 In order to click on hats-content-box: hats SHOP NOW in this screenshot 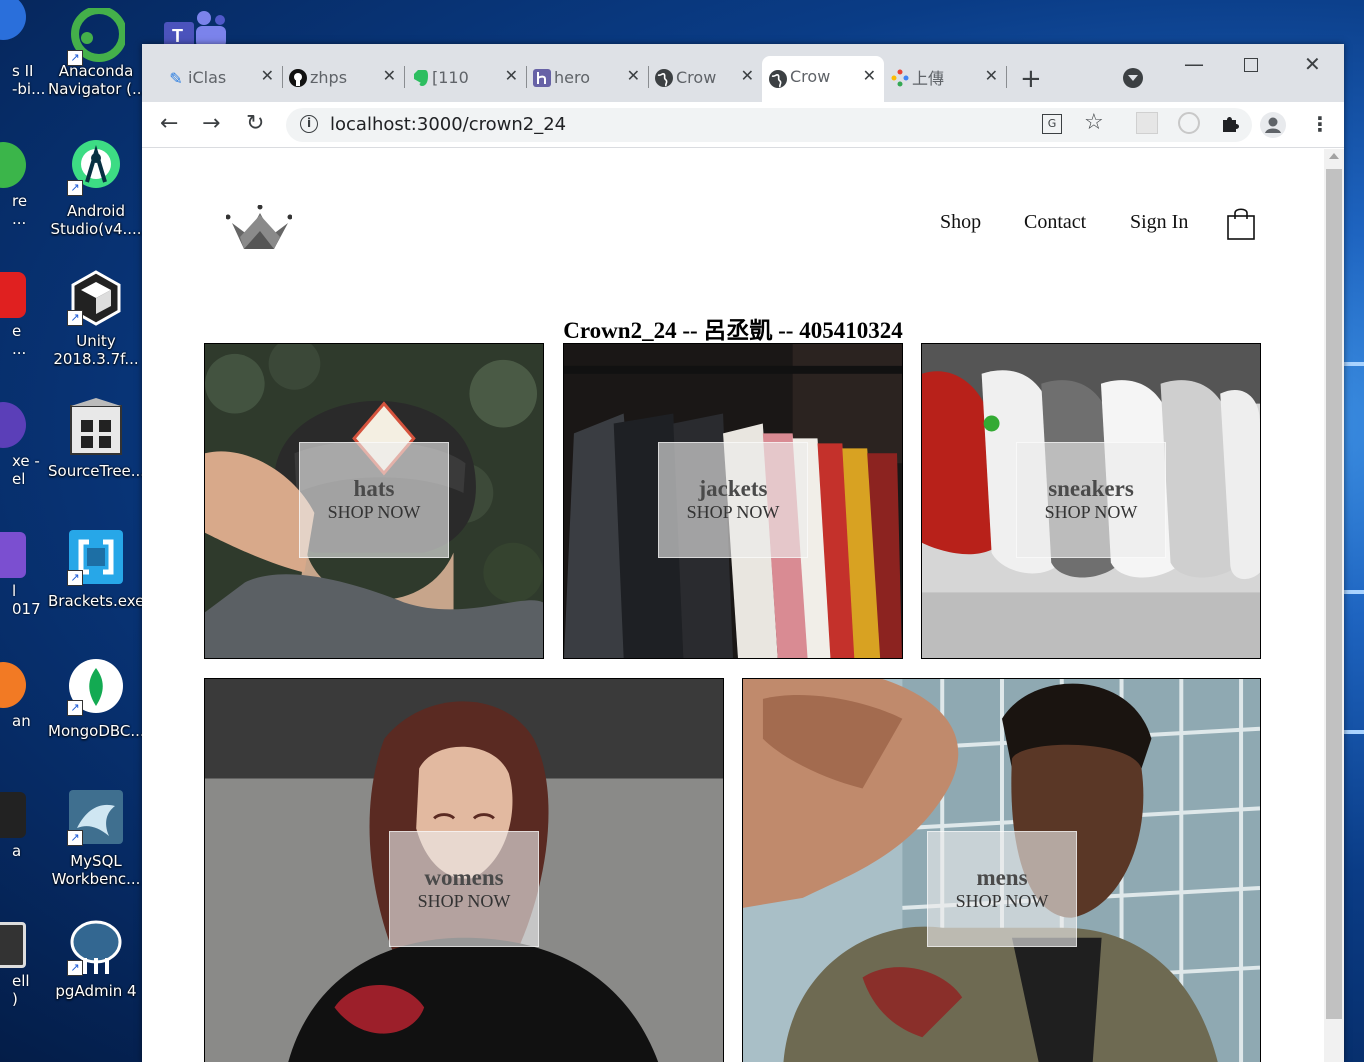, I will do `click(374, 500)`.